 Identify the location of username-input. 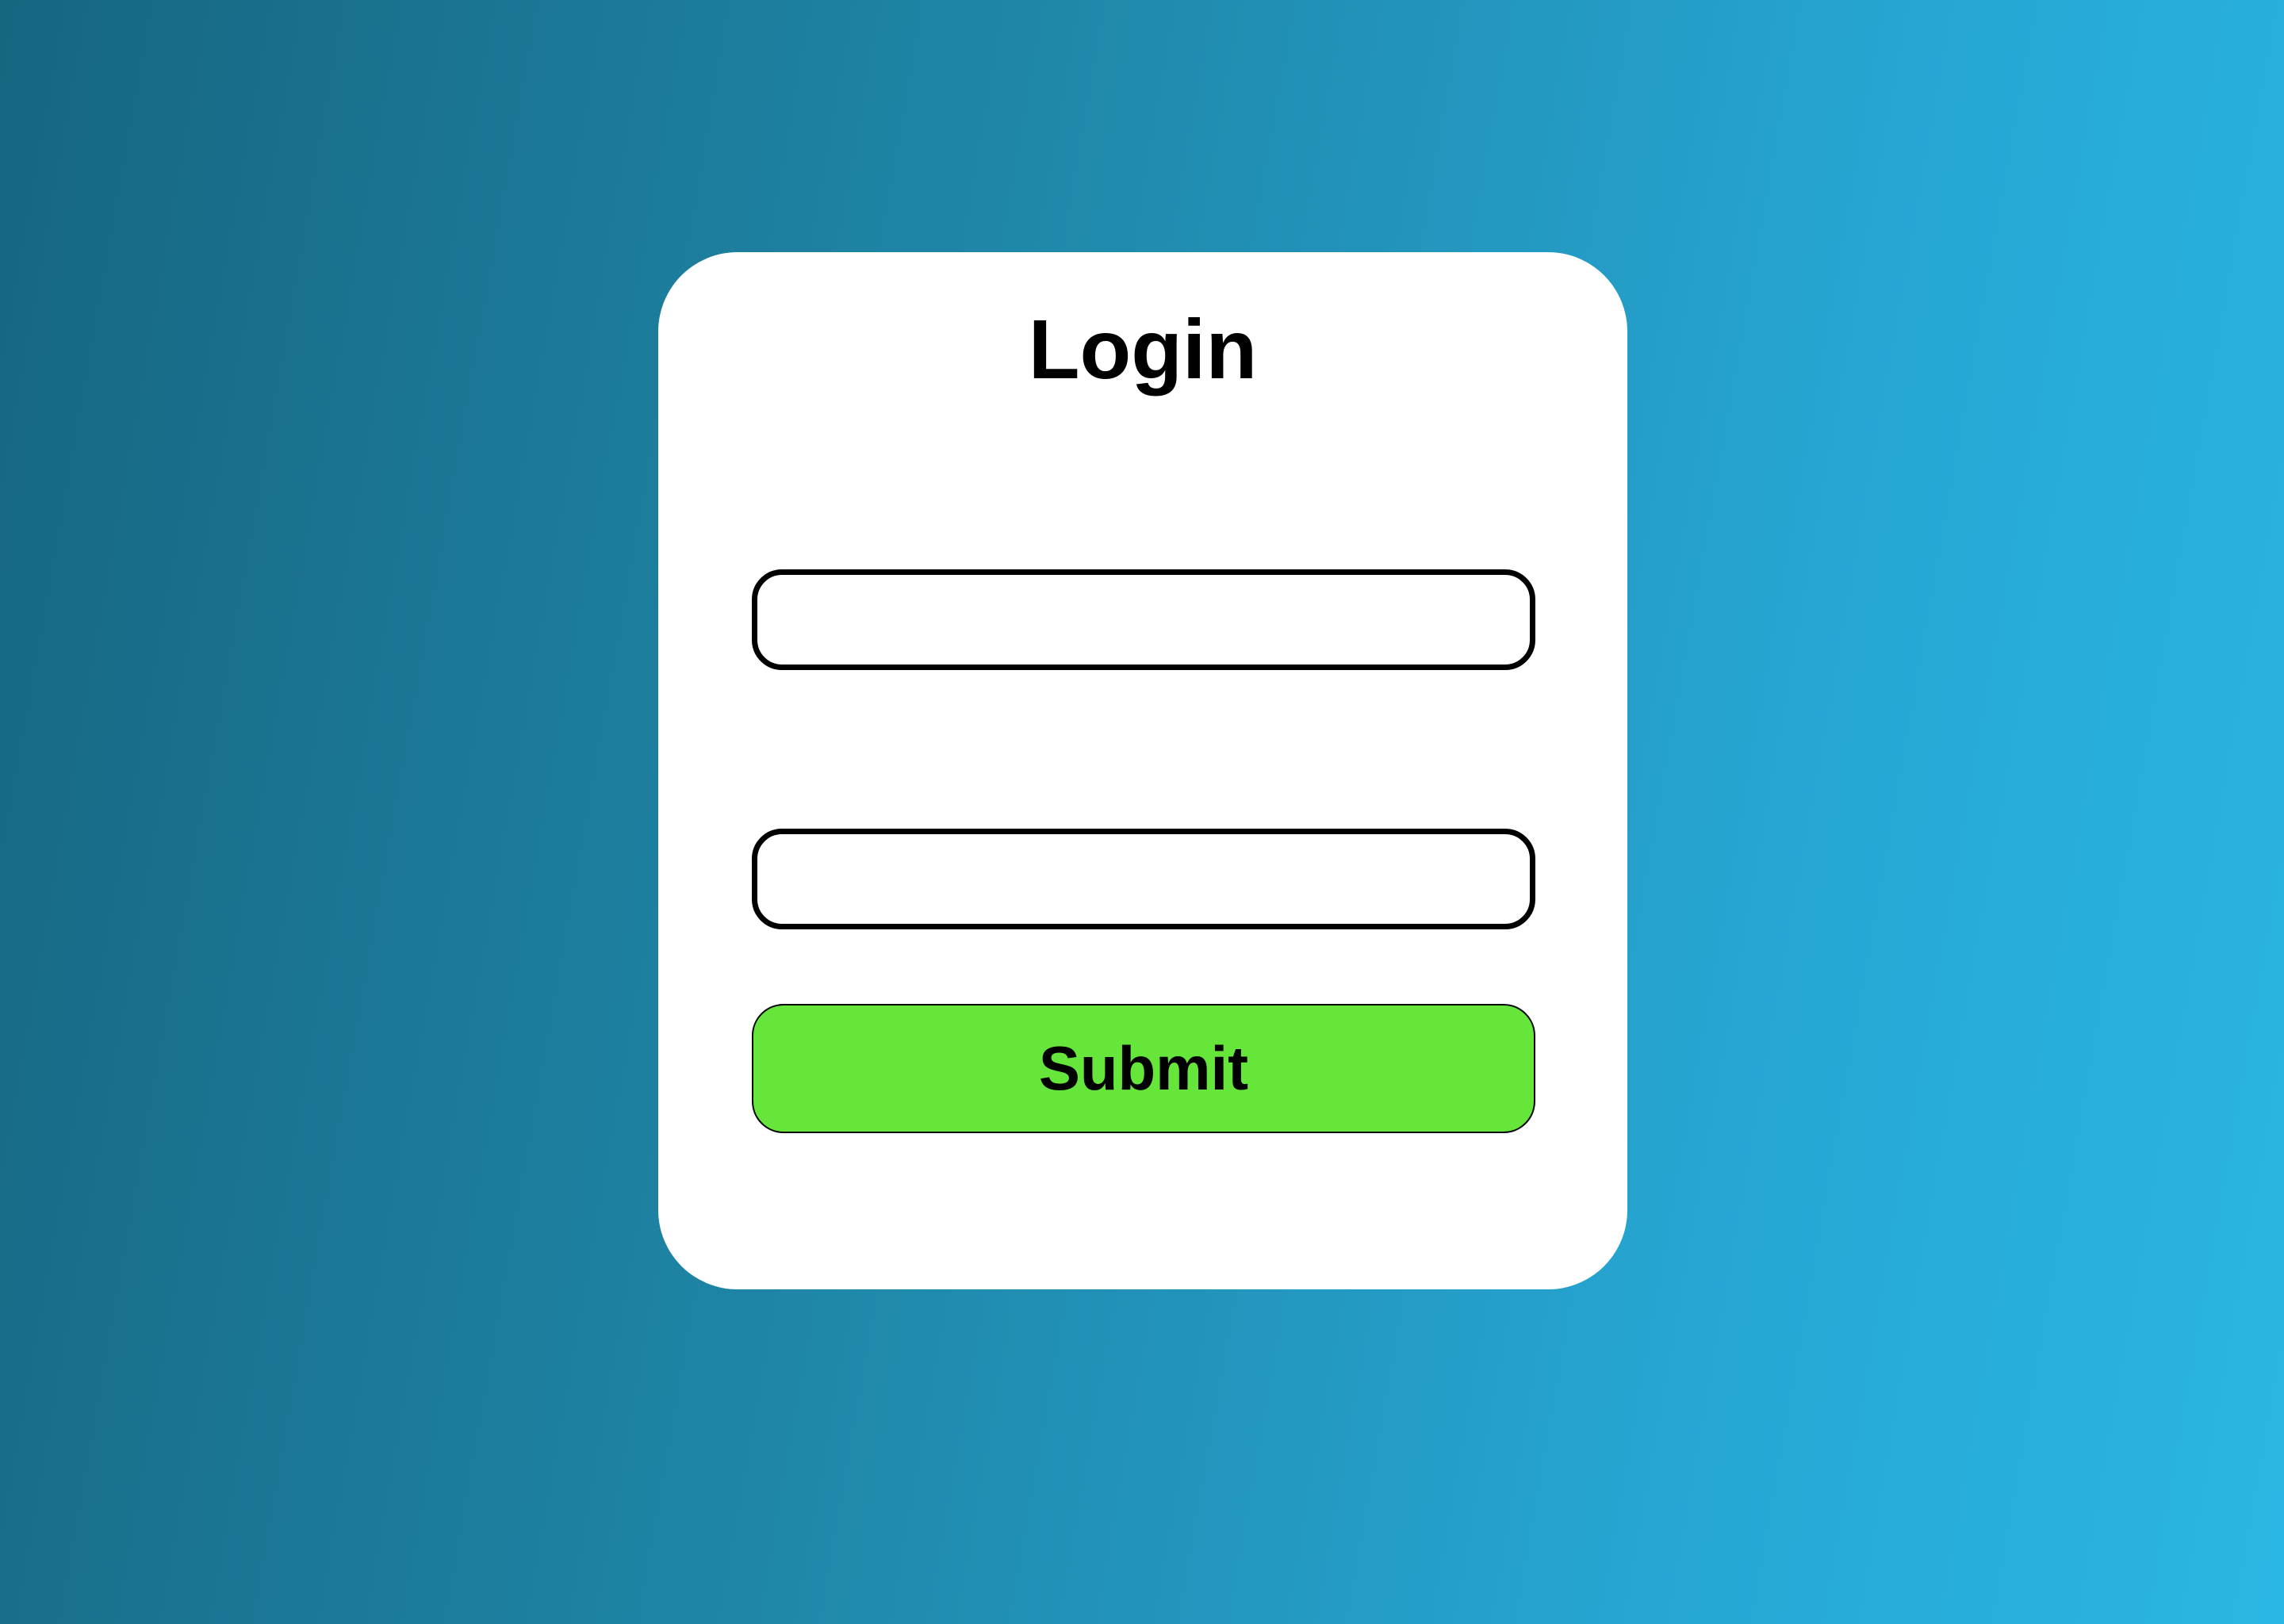
(1143, 619).